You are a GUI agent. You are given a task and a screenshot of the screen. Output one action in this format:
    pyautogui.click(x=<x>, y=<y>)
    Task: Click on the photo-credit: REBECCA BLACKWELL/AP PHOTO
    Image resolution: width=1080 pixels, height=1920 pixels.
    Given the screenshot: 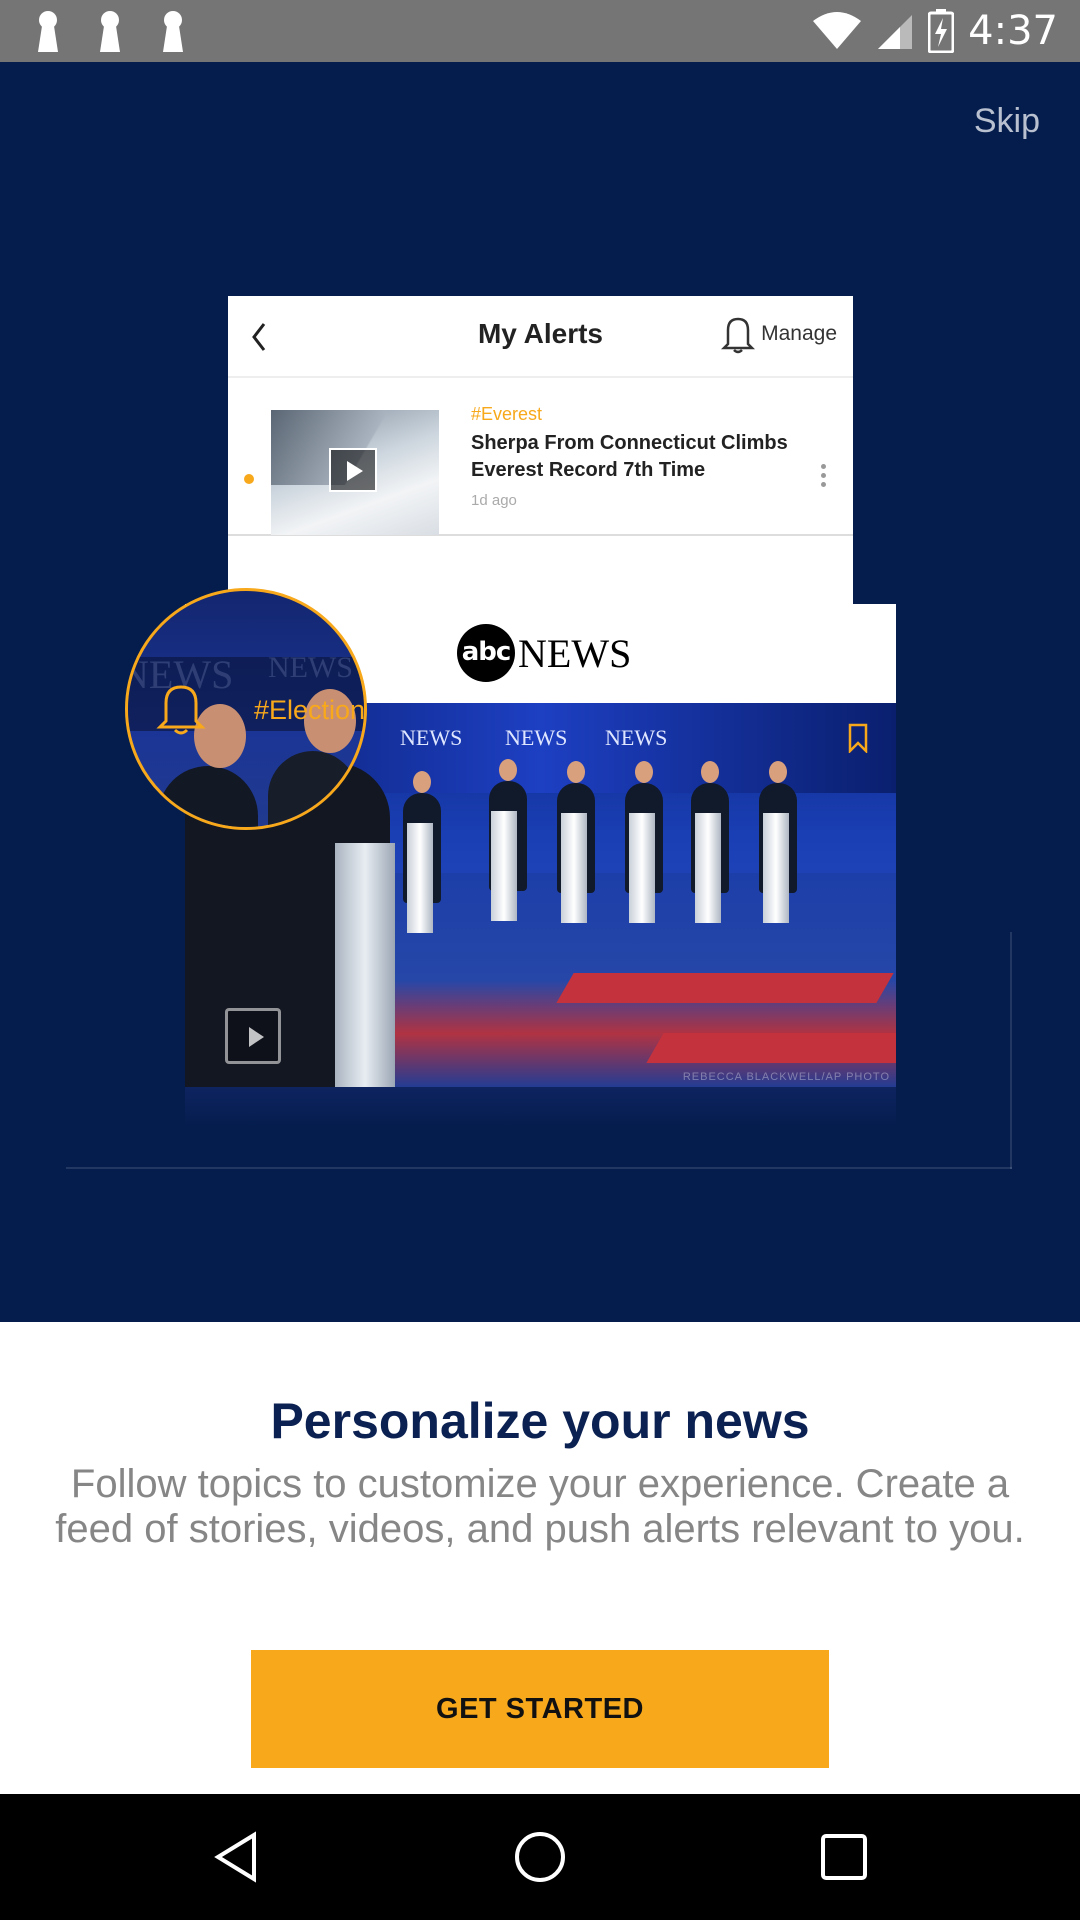 What is the action you would take?
    pyautogui.click(x=786, y=1077)
    